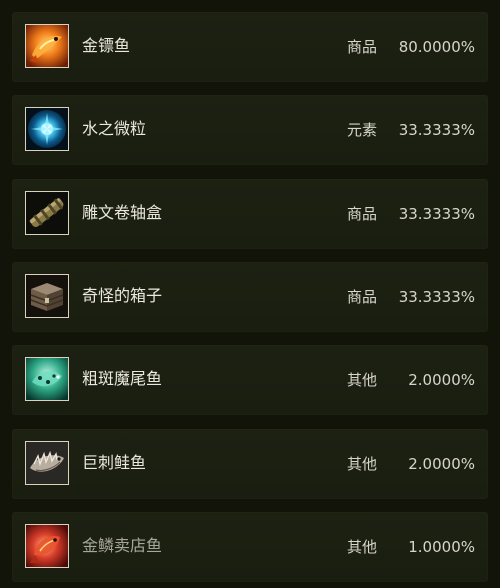 Image resolution: width=500 pixels, height=588 pixels. Describe the element at coordinates (122, 379) in the screenshot. I see `item-name: 粗斑魔尾鱼` at that location.